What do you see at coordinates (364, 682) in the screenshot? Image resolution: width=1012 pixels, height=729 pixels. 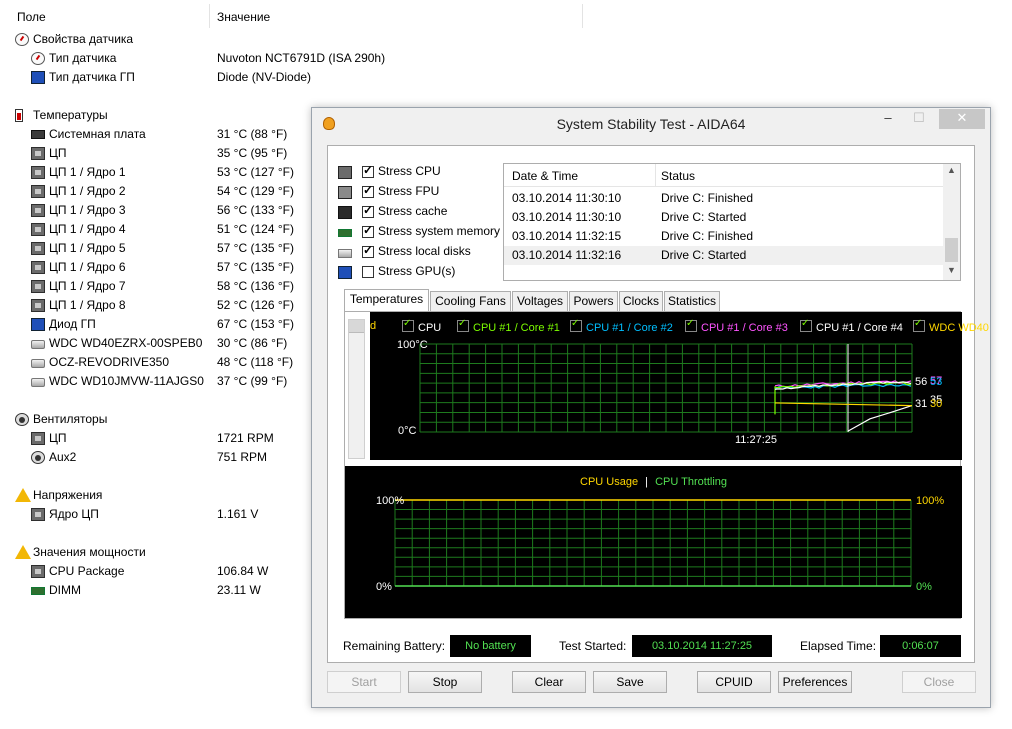 I see `start-button: Start` at bounding box center [364, 682].